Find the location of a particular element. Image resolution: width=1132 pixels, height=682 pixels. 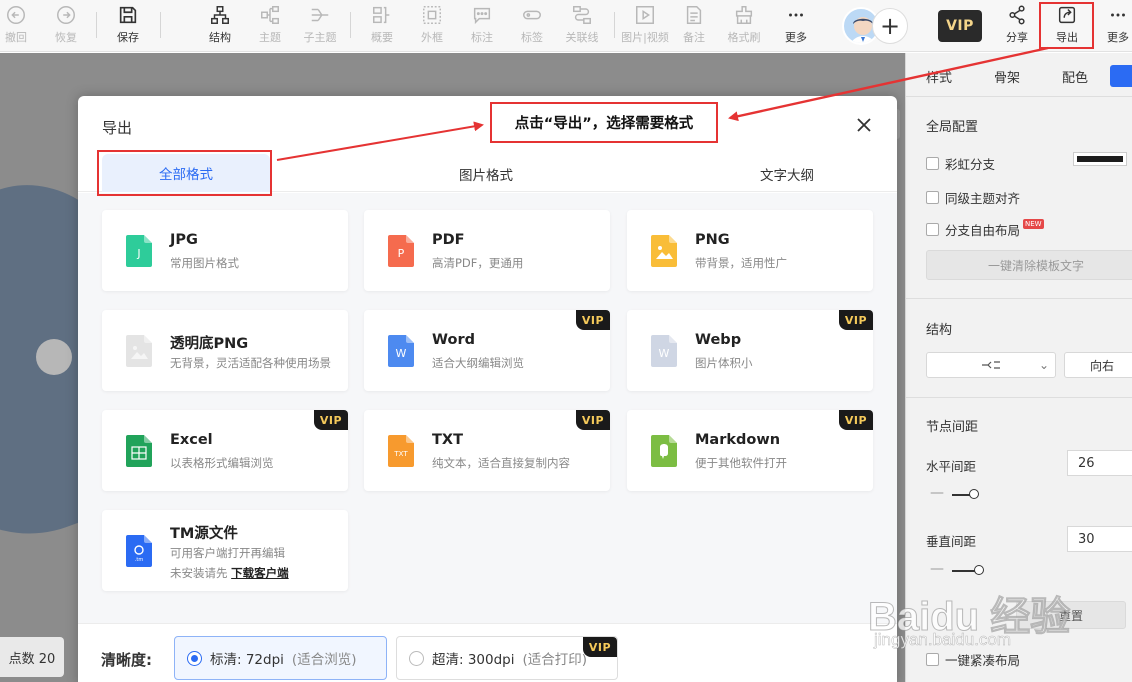

add-collaborator-button: + is located at coordinates (890, 26).